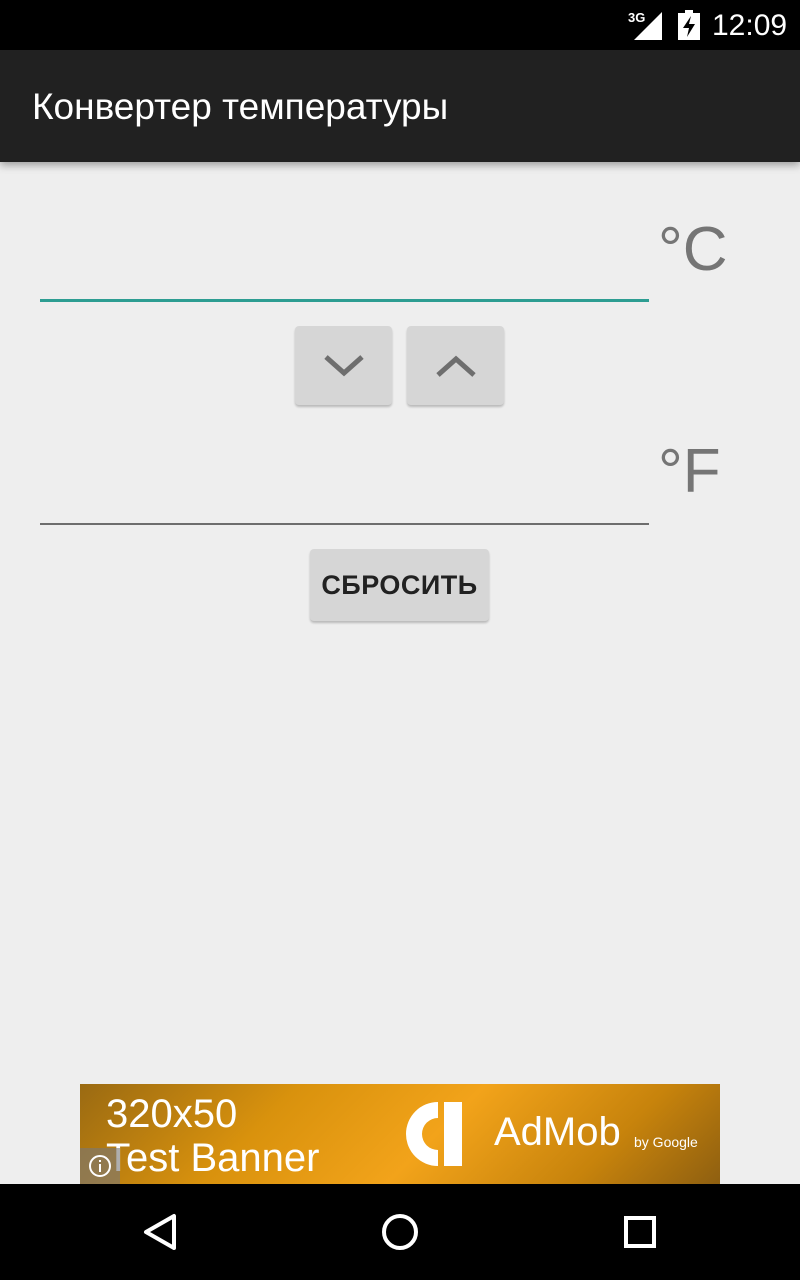 The image size is (800, 1280). What do you see at coordinates (100, 1166) in the screenshot?
I see `ad-info-icon` at bounding box center [100, 1166].